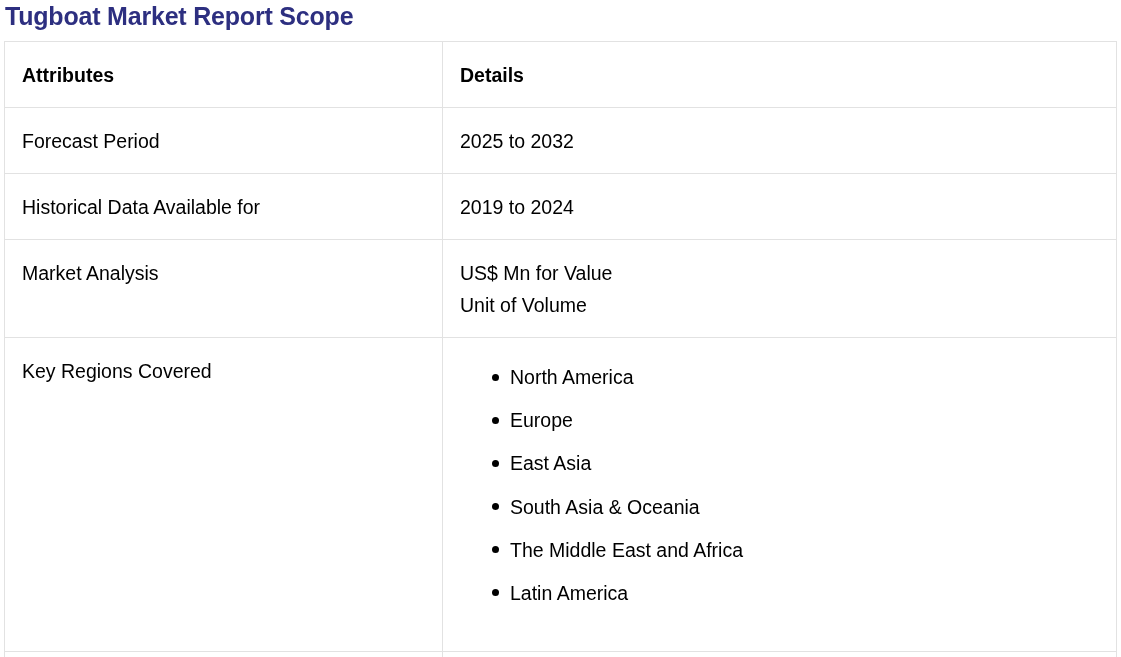 The height and width of the screenshot is (657, 1121). What do you see at coordinates (569, 593) in the screenshot?
I see `region-text: Latin America` at bounding box center [569, 593].